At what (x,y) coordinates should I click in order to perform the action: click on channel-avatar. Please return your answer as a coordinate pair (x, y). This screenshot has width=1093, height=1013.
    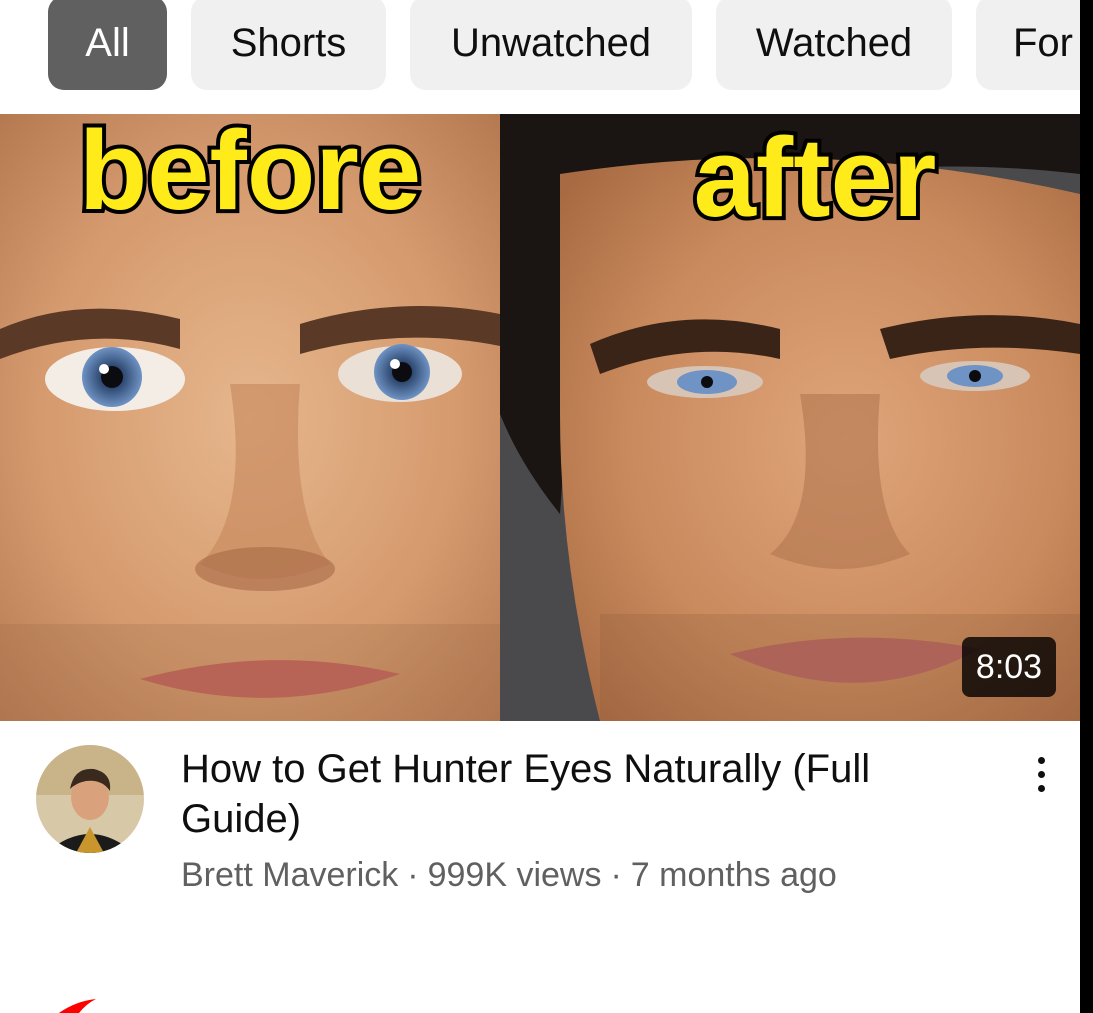
    Looking at the image, I should click on (90, 799).